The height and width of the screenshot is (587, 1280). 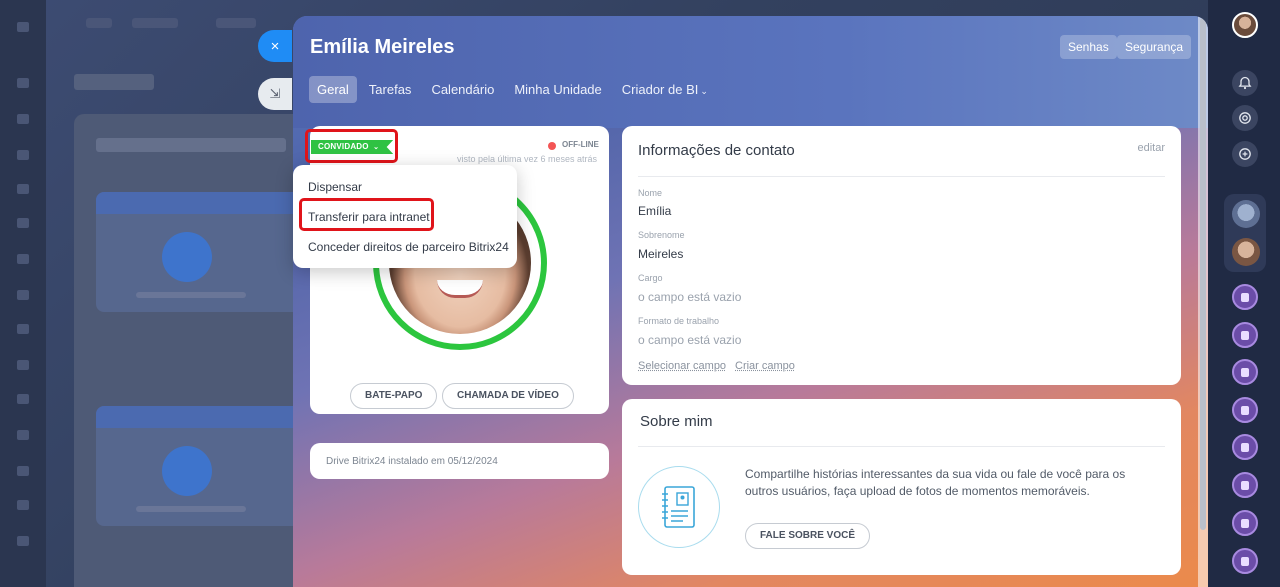 I want to click on collapse-slider-button: ⇲, so click(x=275, y=94).